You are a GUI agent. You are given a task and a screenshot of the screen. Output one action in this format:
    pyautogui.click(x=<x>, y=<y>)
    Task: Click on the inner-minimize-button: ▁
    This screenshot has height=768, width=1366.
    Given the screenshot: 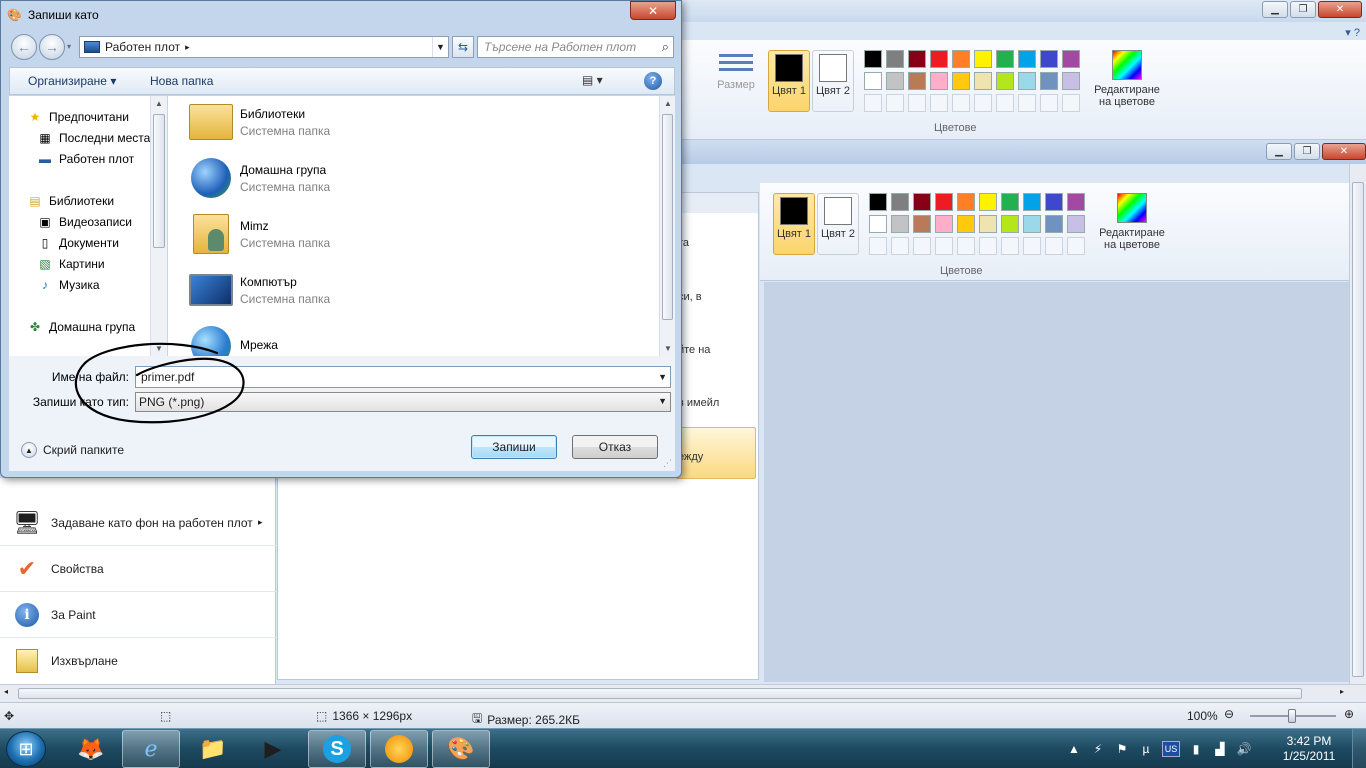 What is the action you would take?
    pyautogui.click(x=1279, y=151)
    